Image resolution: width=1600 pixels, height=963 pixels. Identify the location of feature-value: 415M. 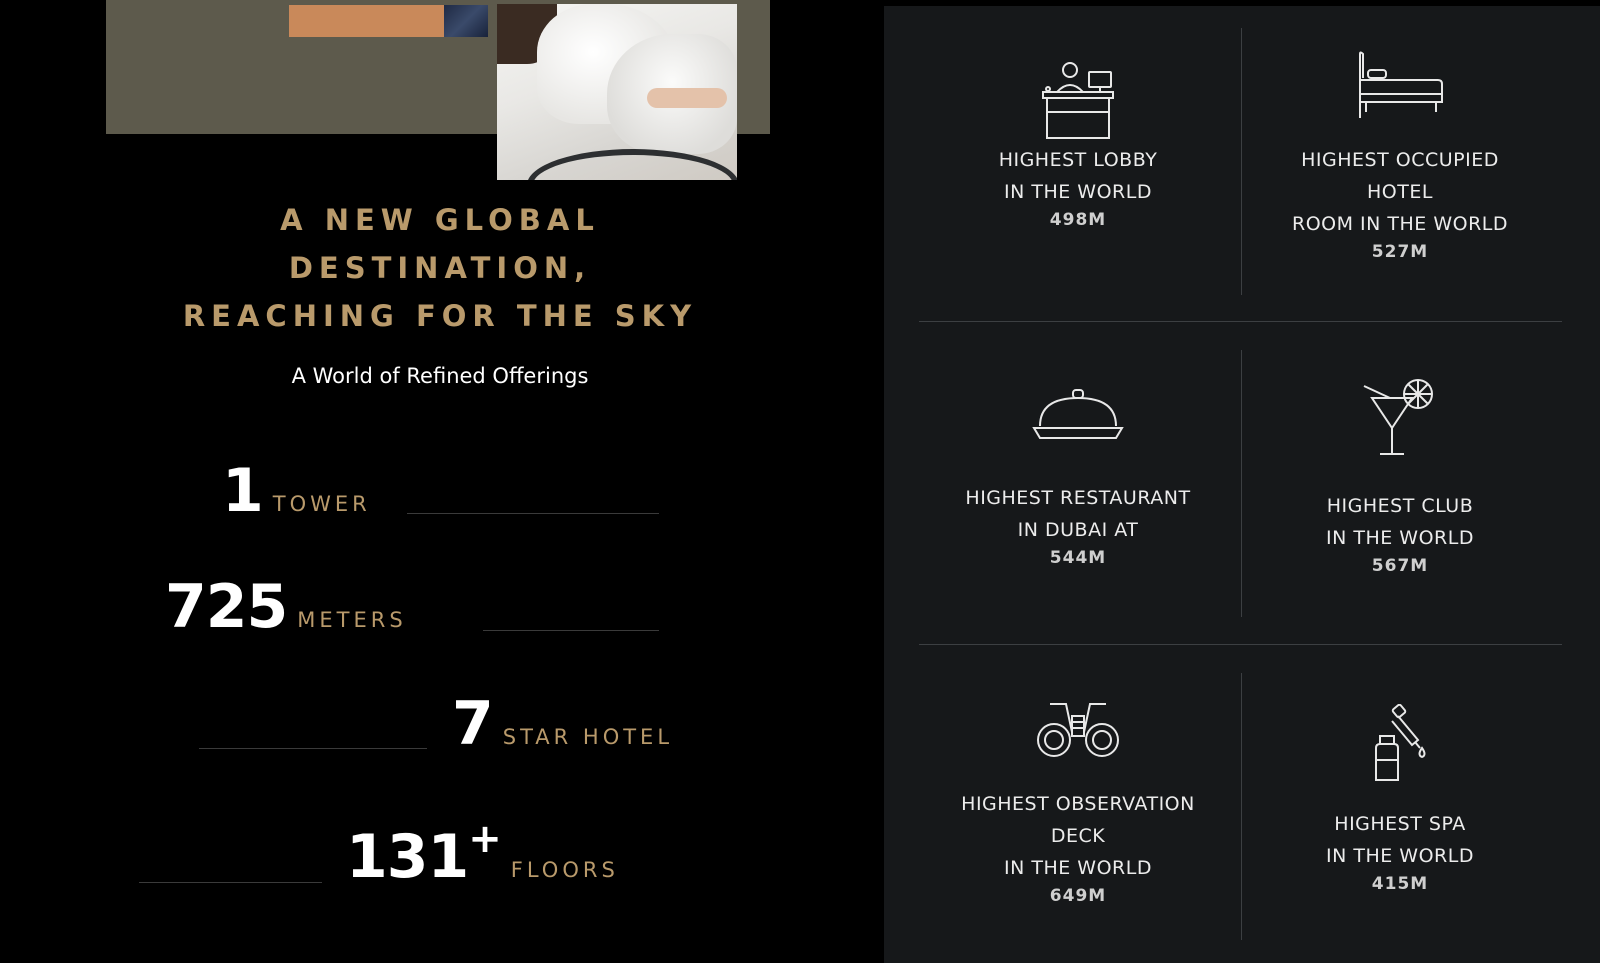
(1400, 884).